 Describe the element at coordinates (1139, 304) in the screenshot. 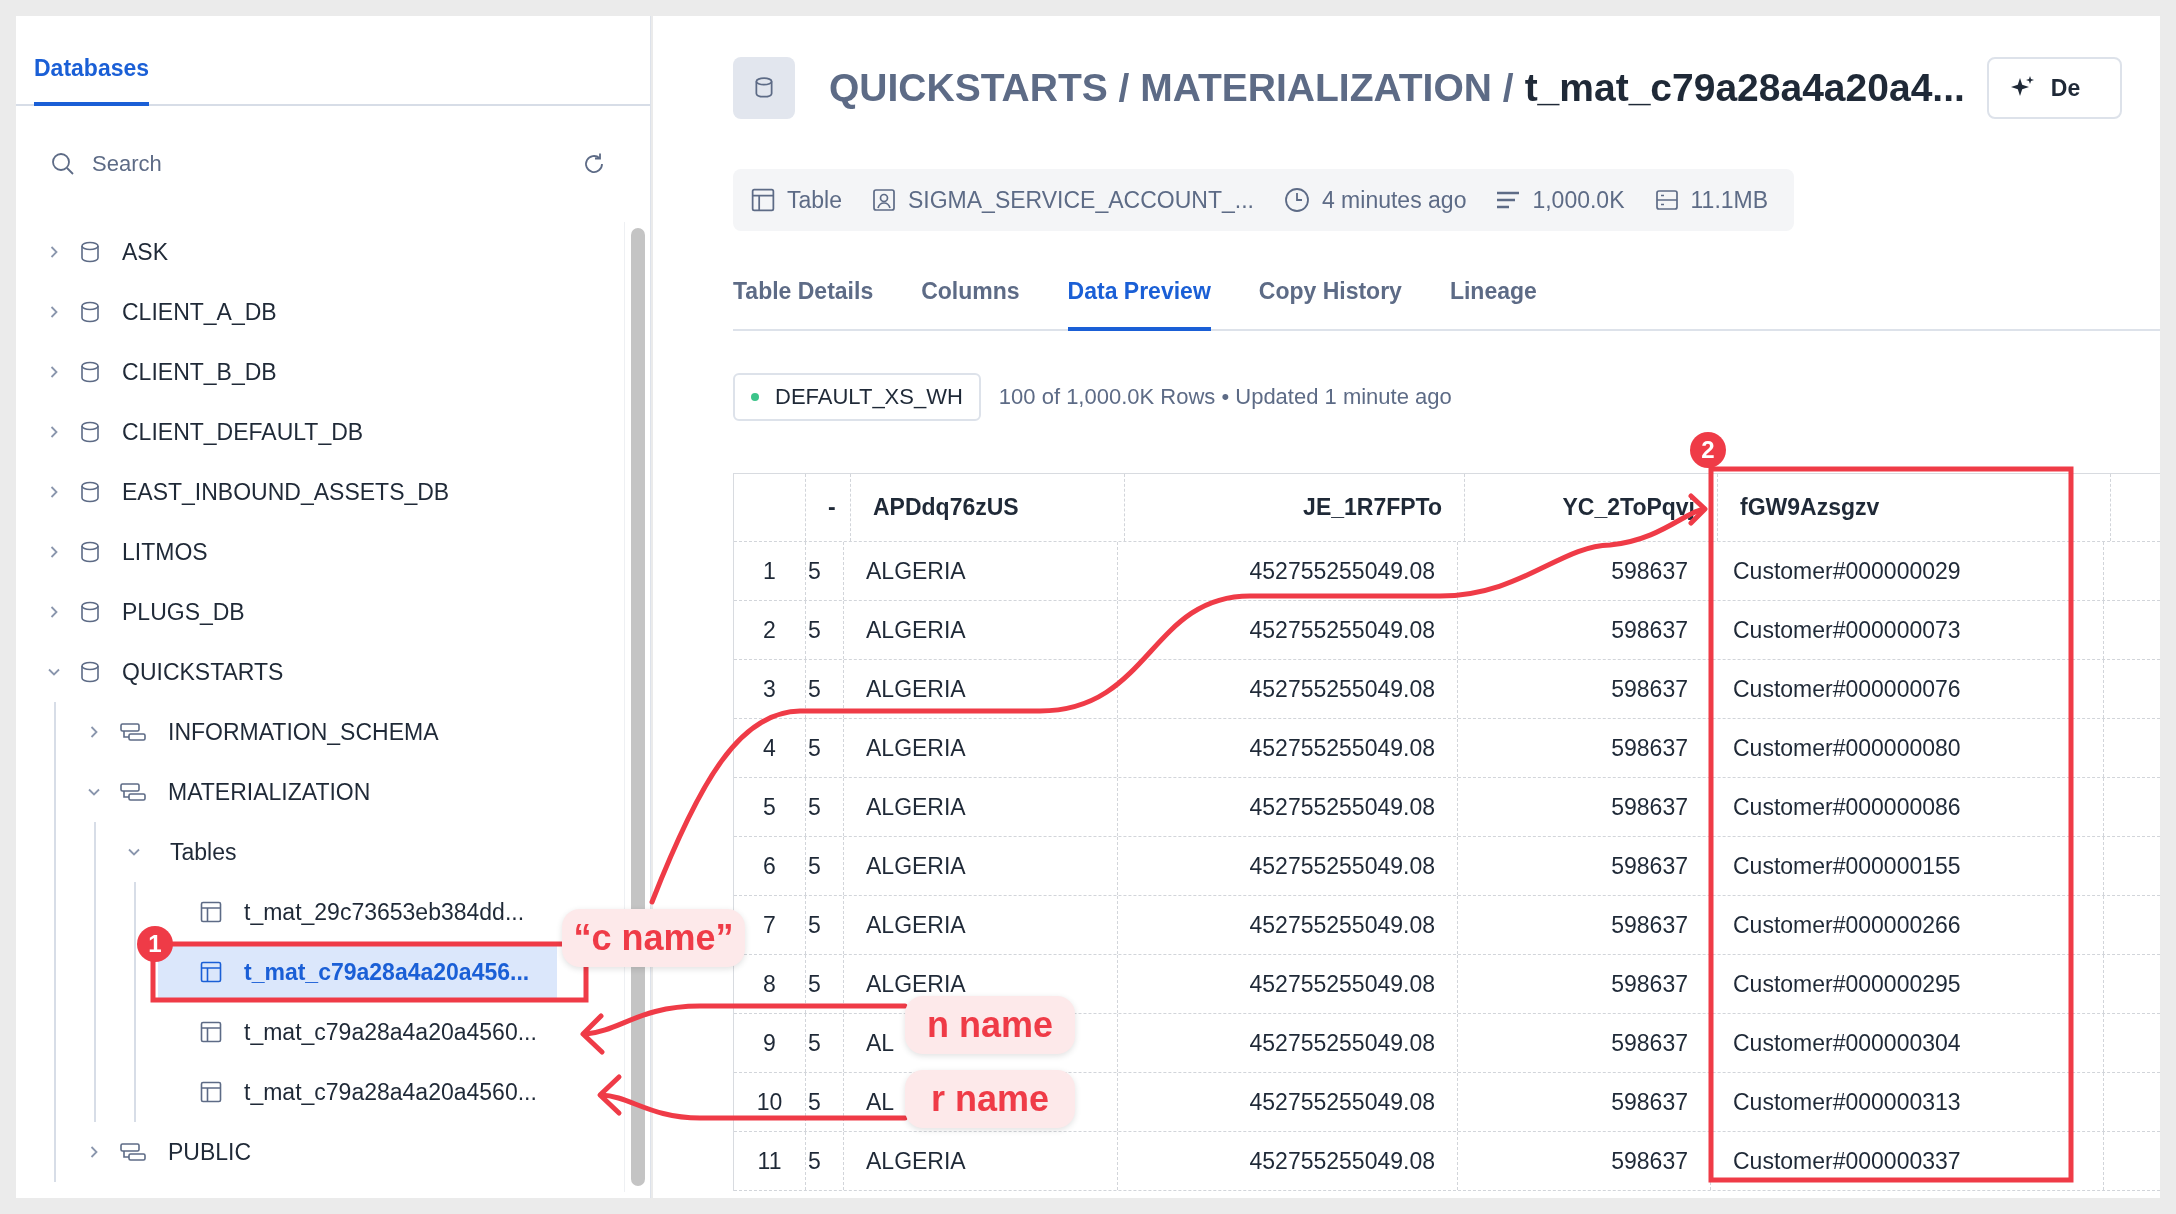

I see `tab: Data Preview` at that location.